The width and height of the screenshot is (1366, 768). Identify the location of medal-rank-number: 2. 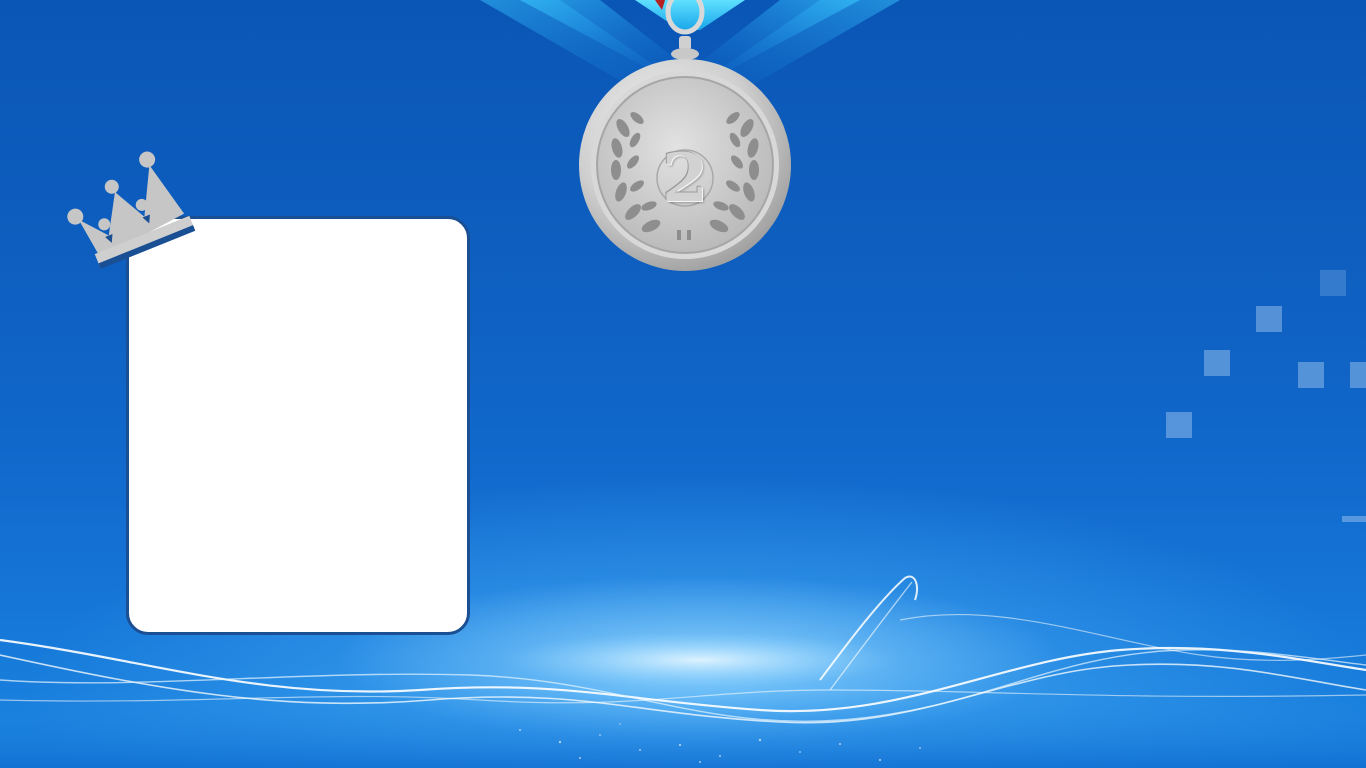
(685, 178).